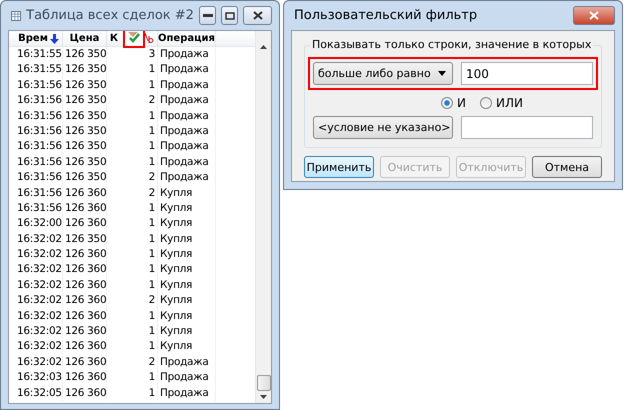 The width and height of the screenshot is (630, 410). What do you see at coordinates (114, 38) in the screenshot?
I see `column-header: К` at bounding box center [114, 38].